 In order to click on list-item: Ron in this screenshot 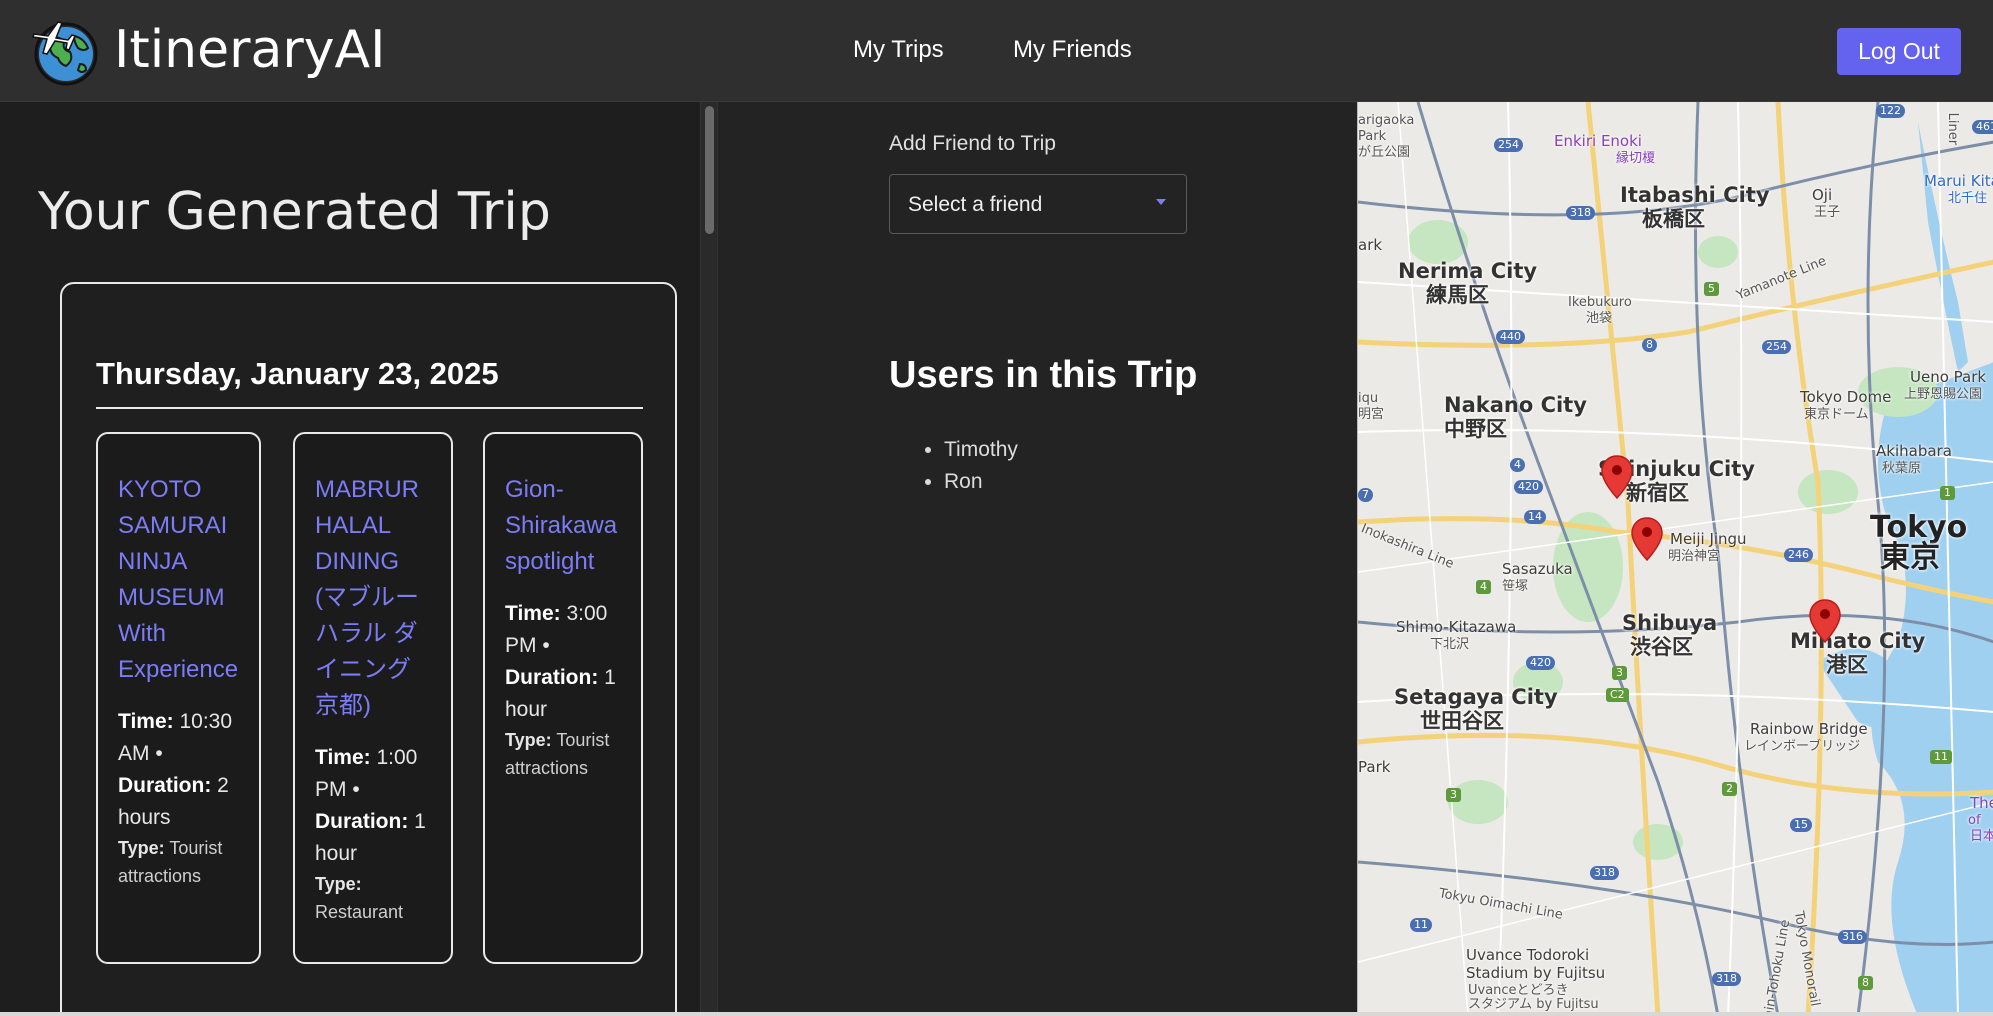, I will do `click(981, 482)`.